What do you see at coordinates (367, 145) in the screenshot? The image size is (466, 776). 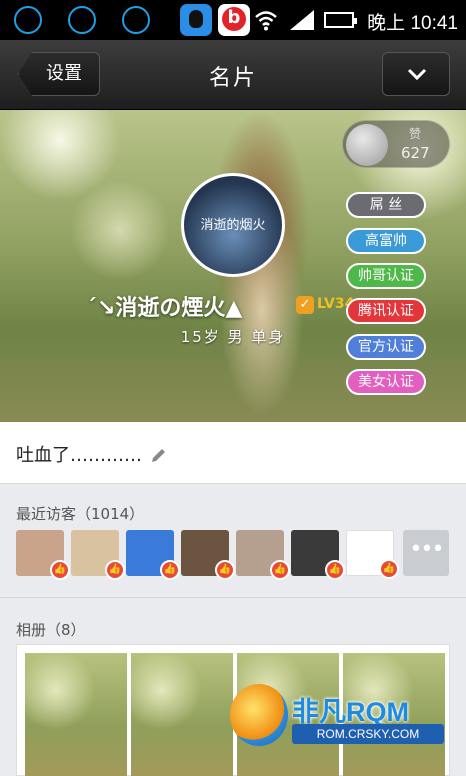 I see `toggle-knob` at bounding box center [367, 145].